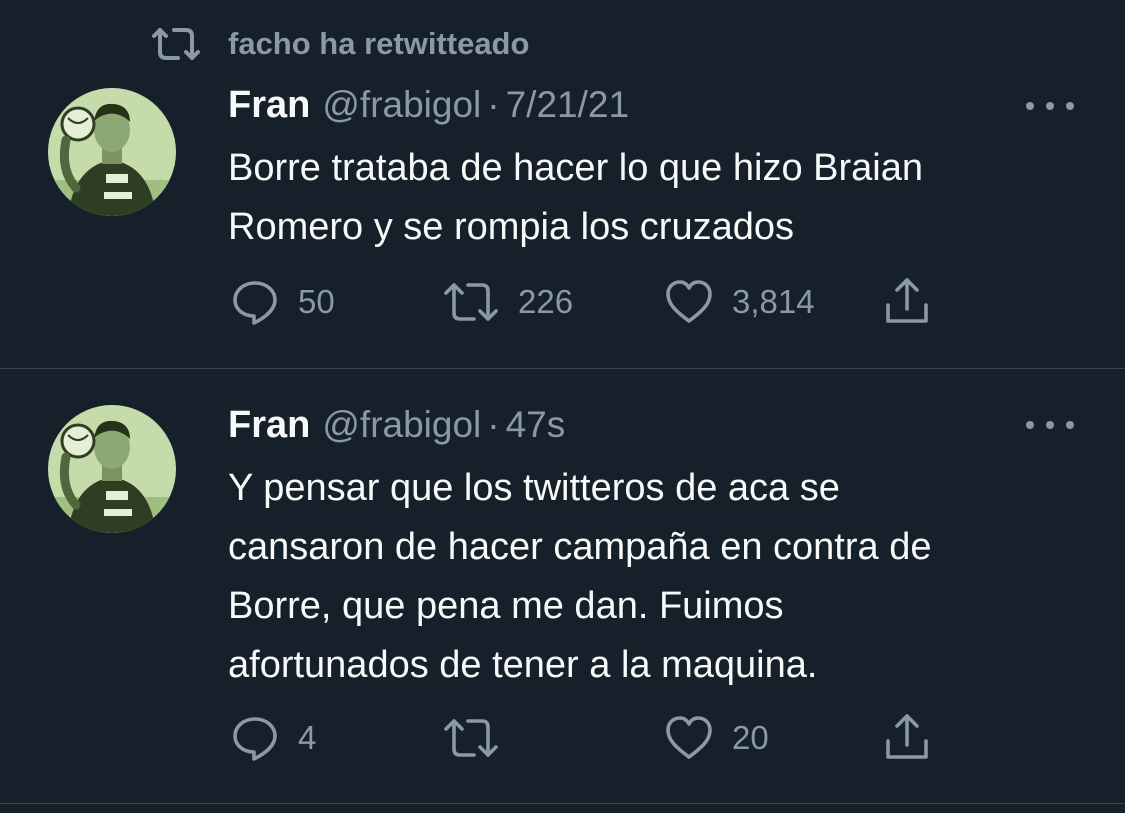  Describe the element at coordinates (282, 302) in the screenshot. I see `reply-button: 50` at that location.